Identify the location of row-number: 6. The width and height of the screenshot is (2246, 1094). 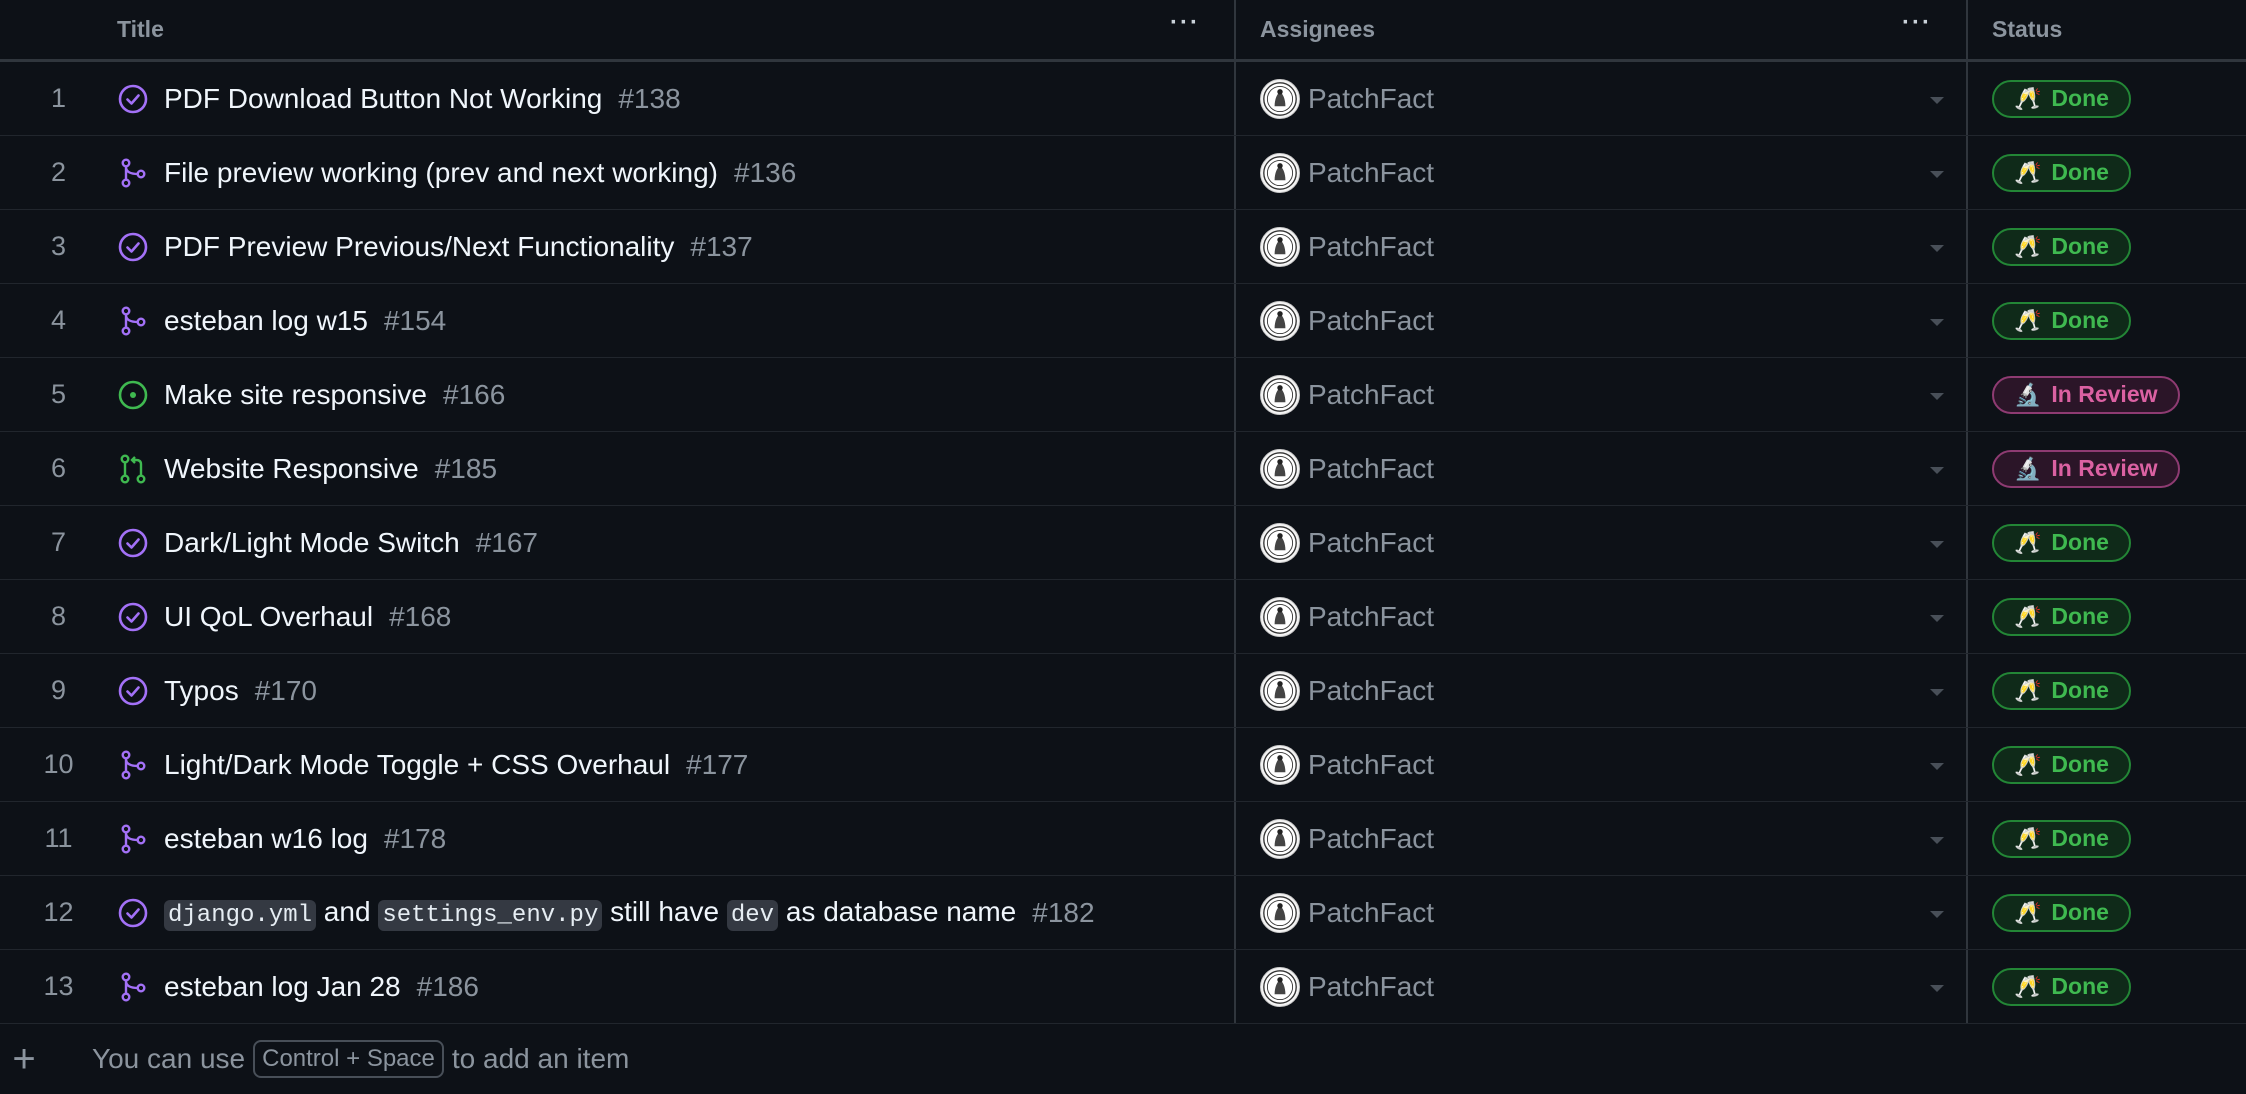
(58, 468).